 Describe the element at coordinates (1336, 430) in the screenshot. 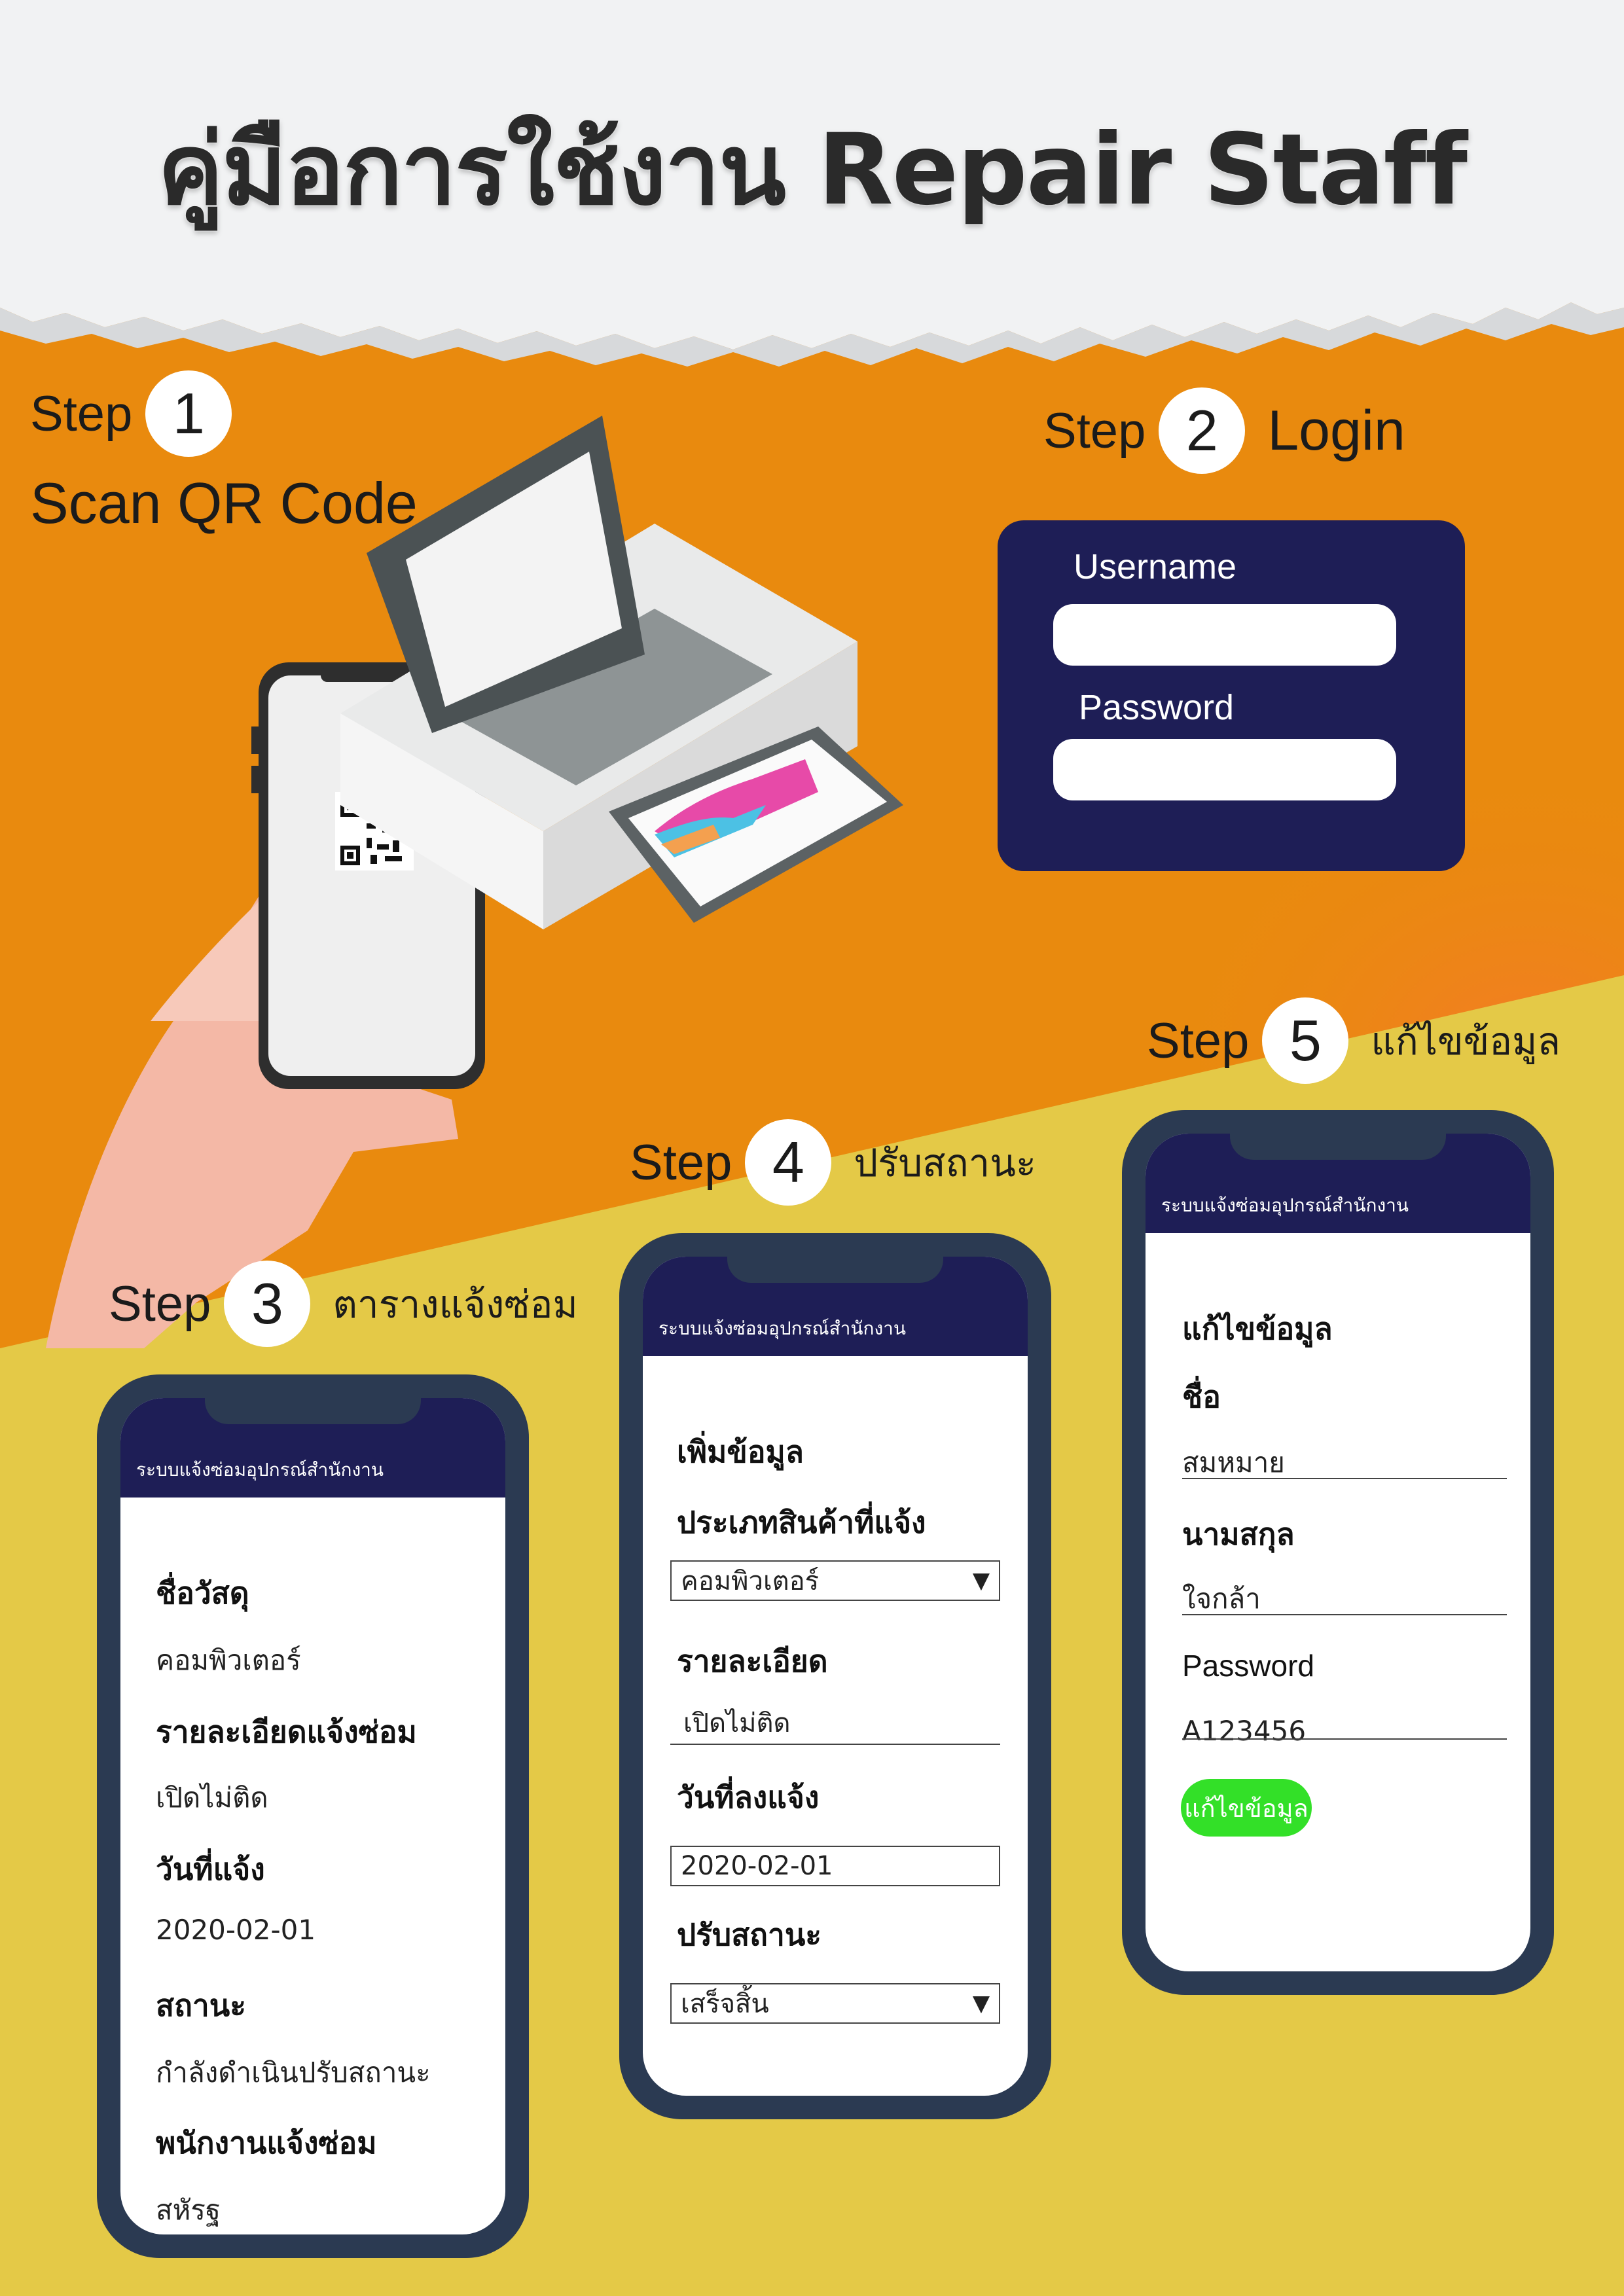

I see `step-caption: Login` at that location.